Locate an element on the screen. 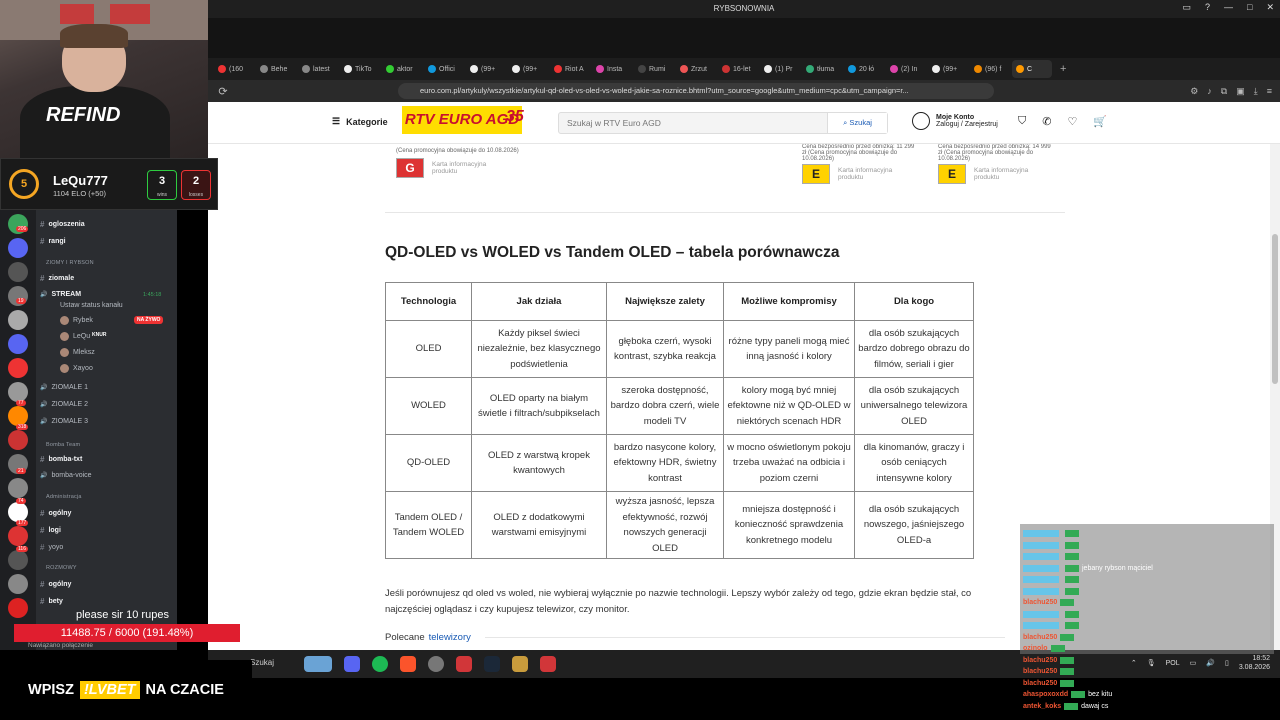 This screenshot has width=1280, height=720. share-icon: ⧉ is located at coordinates (1224, 91).